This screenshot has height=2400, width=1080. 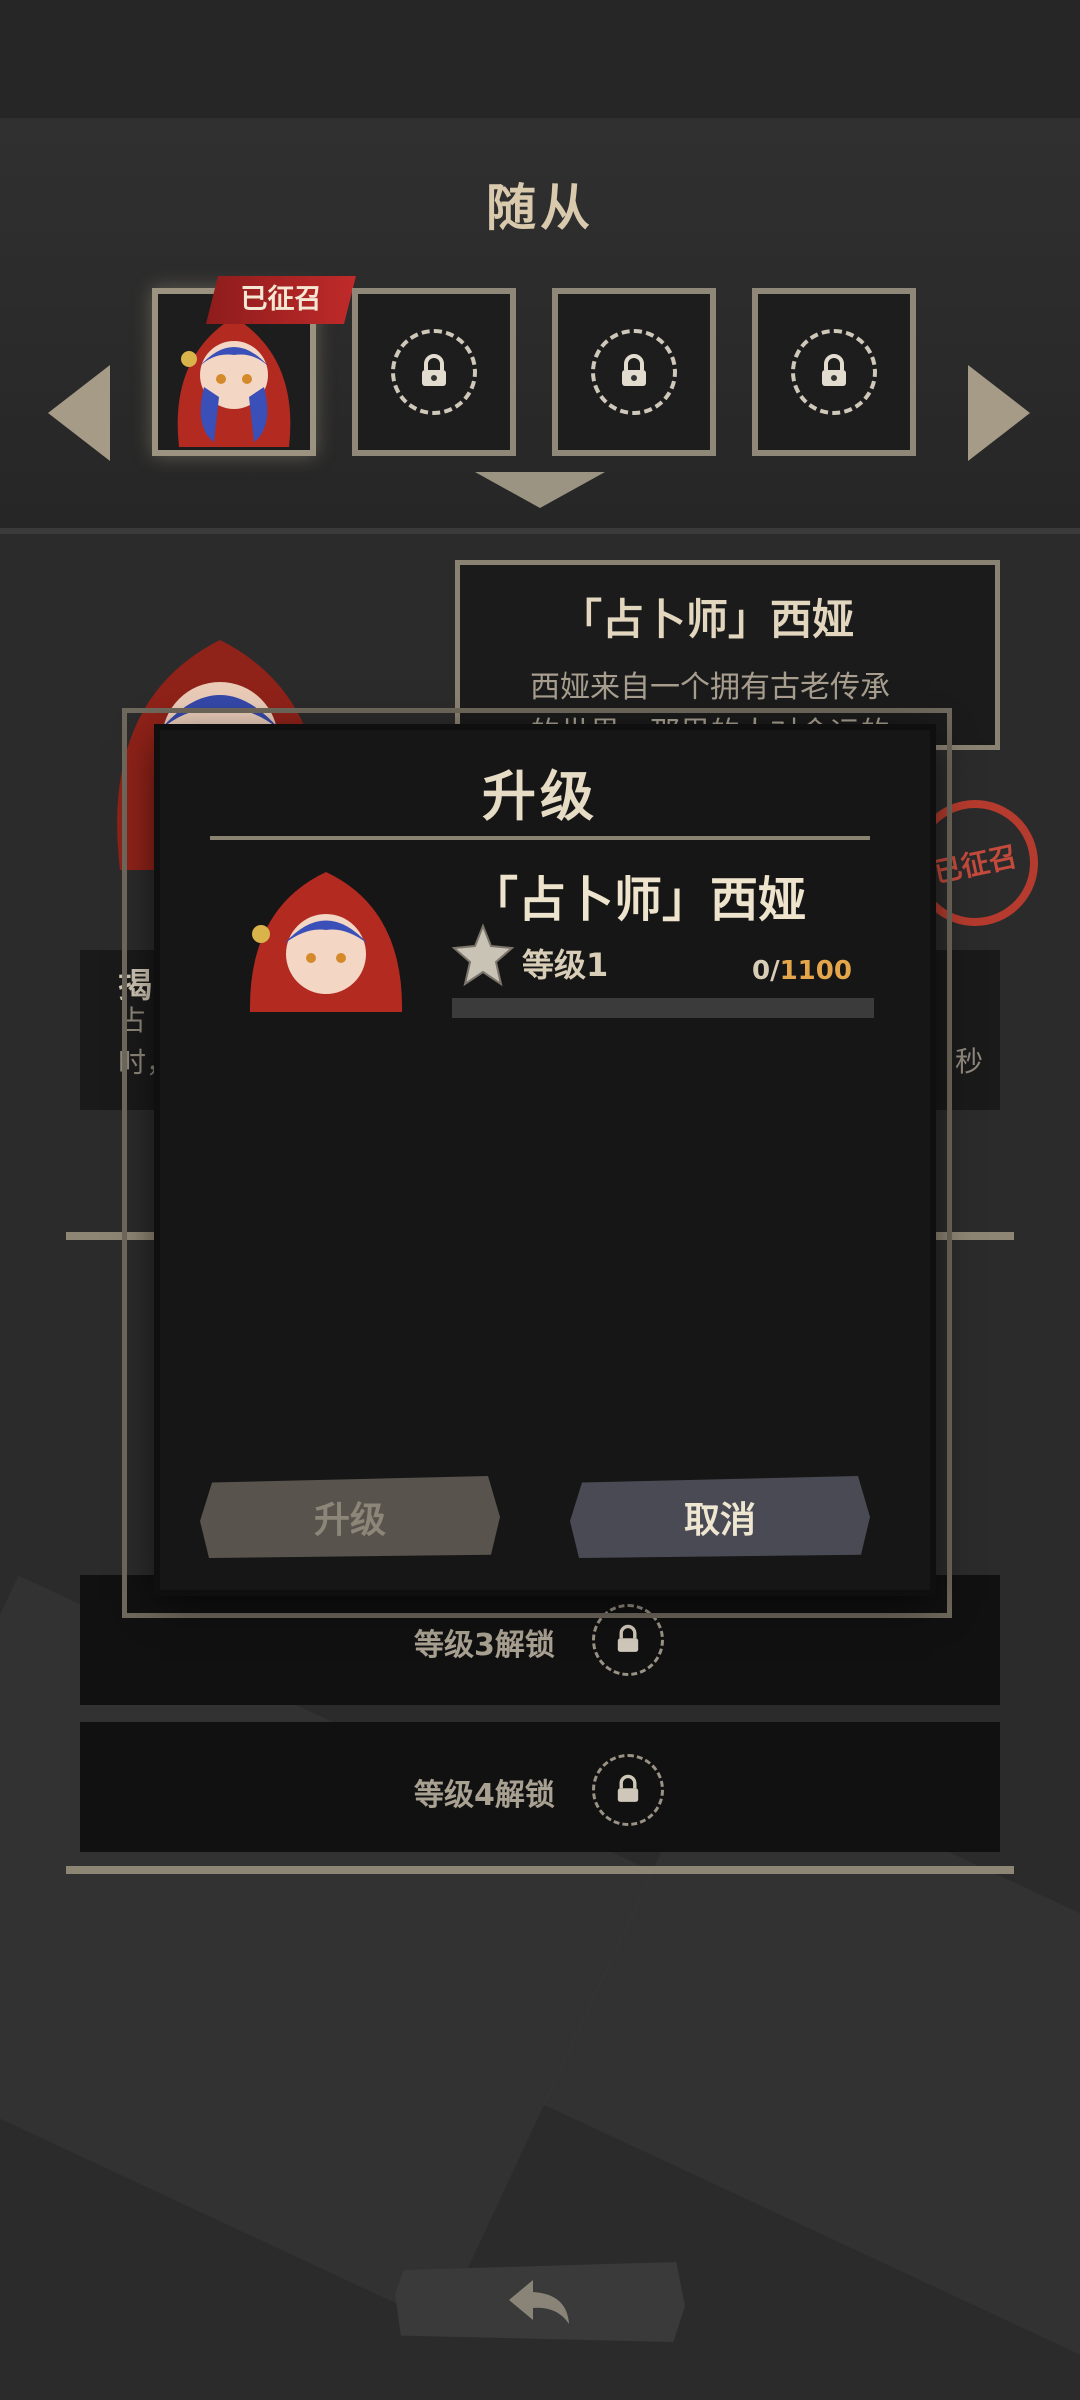 I want to click on panel-title: 随从, so click(x=540, y=208).